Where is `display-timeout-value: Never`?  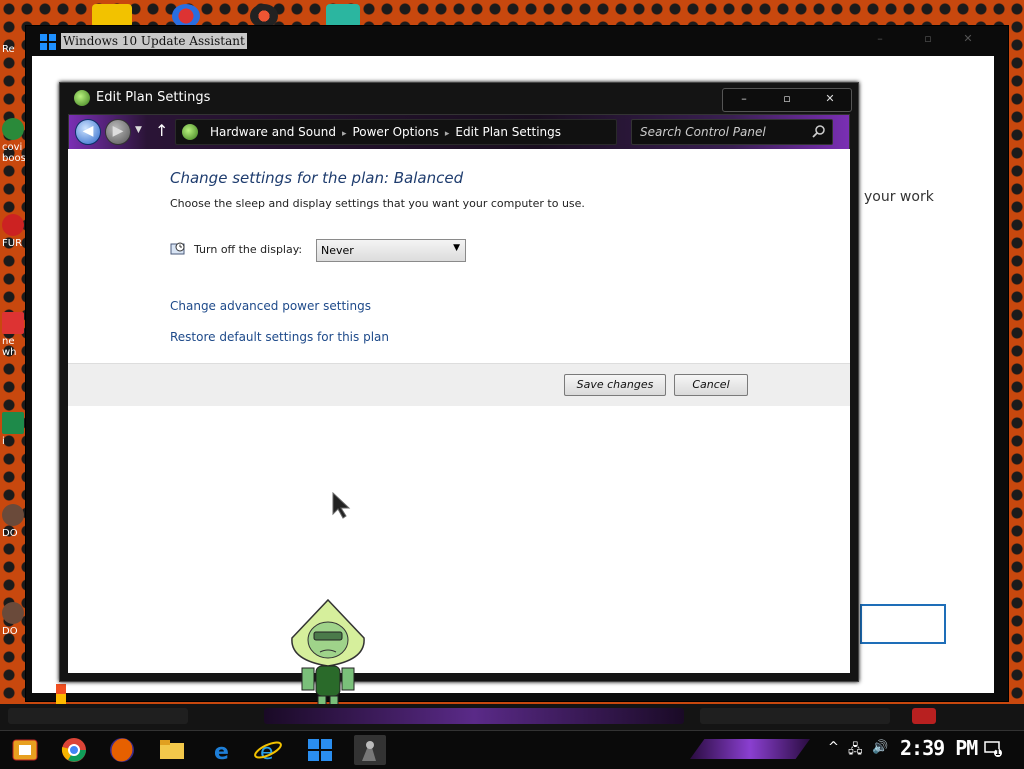
display-timeout-value: Never is located at coordinates (337, 250).